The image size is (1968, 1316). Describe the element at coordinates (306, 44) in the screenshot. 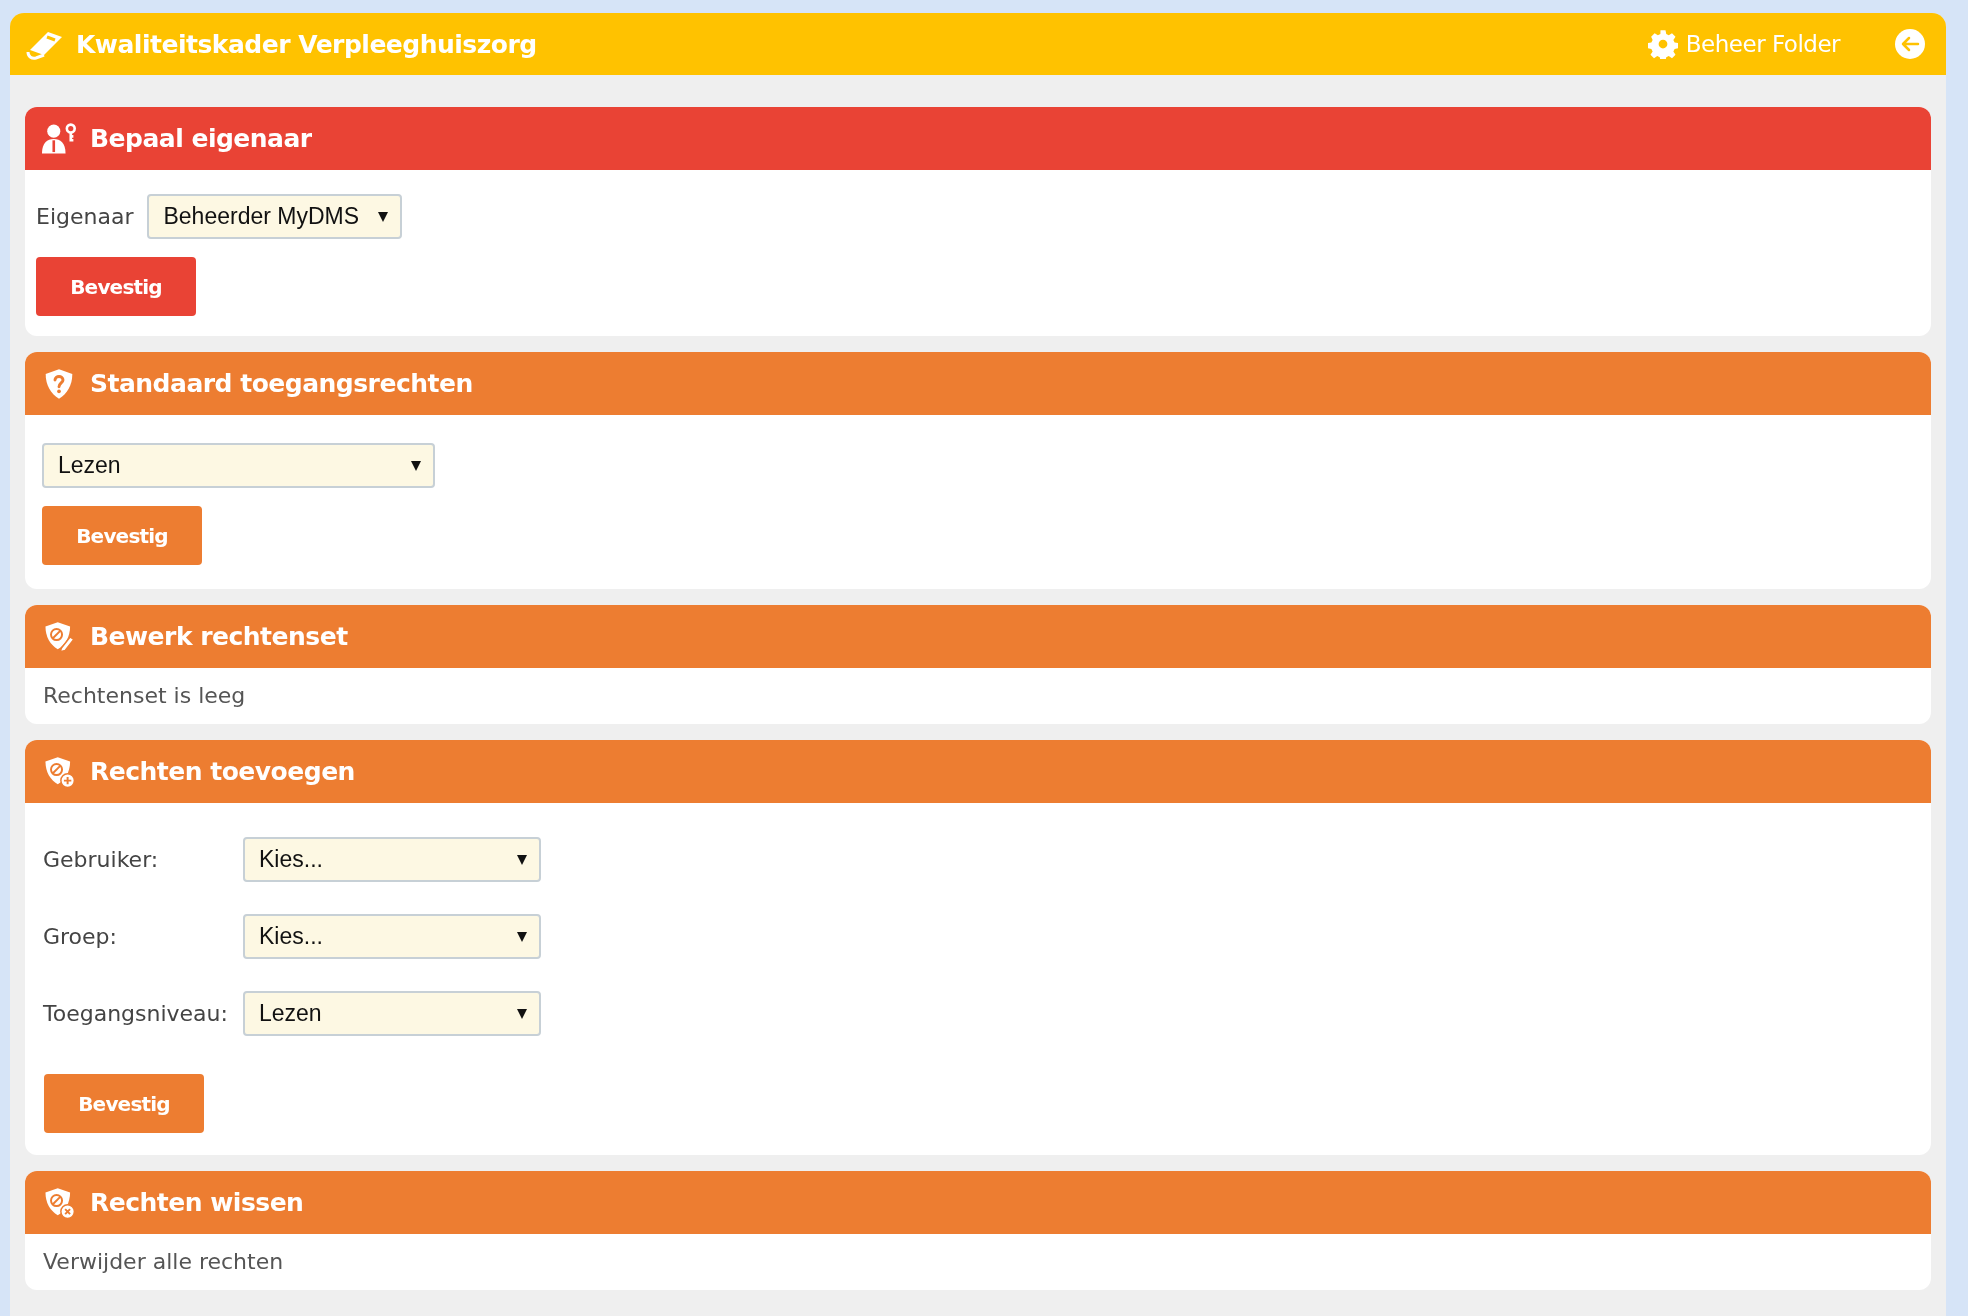

I see `app-title: Kwaliteitskader Verpleeghuiszorg` at that location.